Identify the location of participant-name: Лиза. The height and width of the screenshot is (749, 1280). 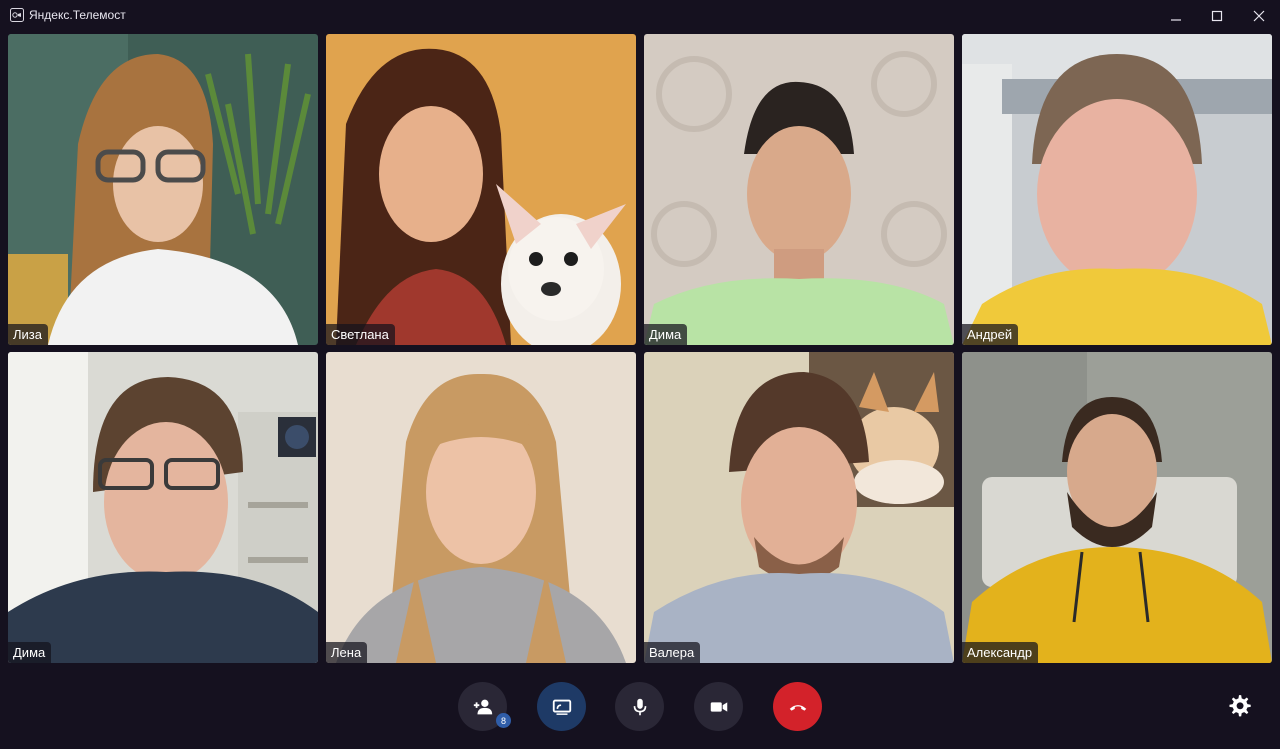
(28, 334).